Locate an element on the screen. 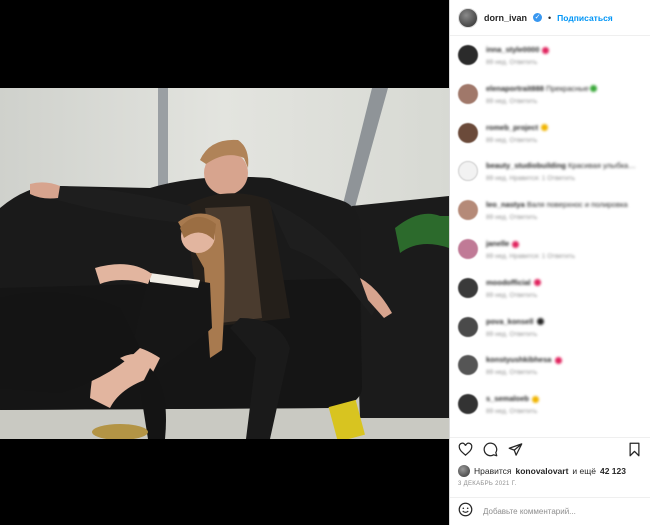 The height and width of the screenshot is (525, 650). commenter-username: beauty_studiobuilding is located at coordinates (526, 165).